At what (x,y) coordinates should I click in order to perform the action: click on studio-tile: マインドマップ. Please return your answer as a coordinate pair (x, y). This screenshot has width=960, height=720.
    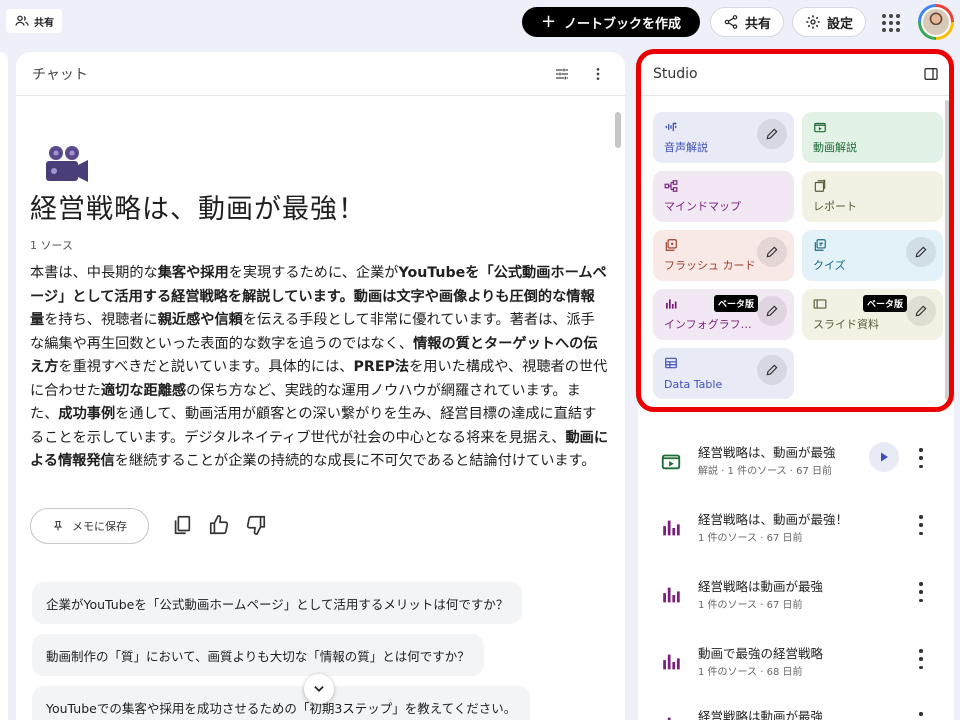
    Looking at the image, I should click on (723, 196).